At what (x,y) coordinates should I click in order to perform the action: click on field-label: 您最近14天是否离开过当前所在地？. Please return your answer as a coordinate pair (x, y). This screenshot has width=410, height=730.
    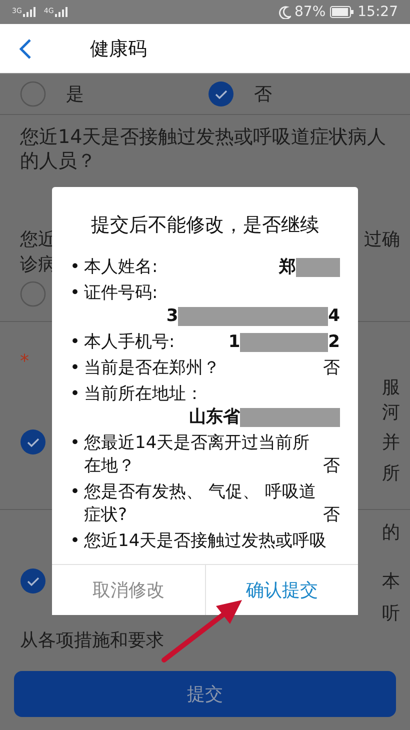
    Looking at the image, I should click on (197, 455).